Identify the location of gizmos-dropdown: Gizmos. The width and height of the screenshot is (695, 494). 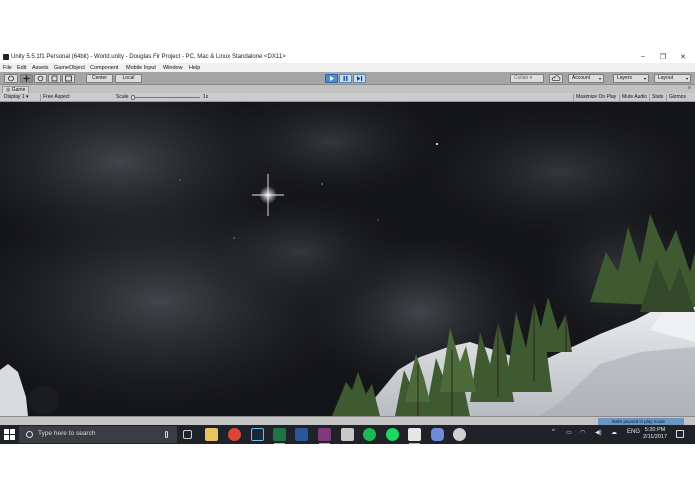
(677, 97).